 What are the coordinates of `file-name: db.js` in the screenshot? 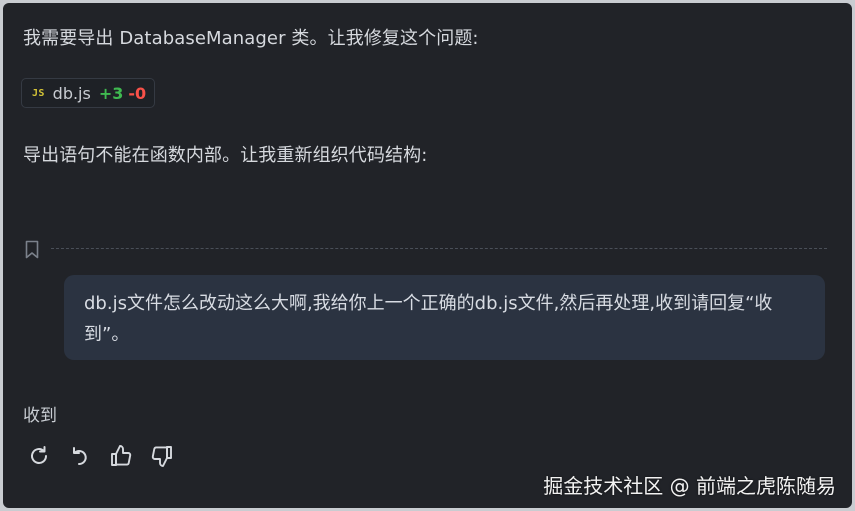 It's located at (71, 93).